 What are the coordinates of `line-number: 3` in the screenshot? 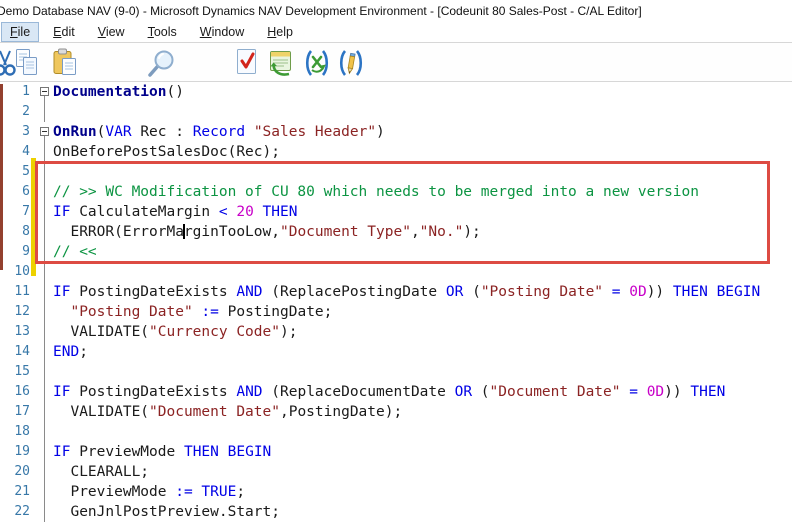 It's located at (26, 131).